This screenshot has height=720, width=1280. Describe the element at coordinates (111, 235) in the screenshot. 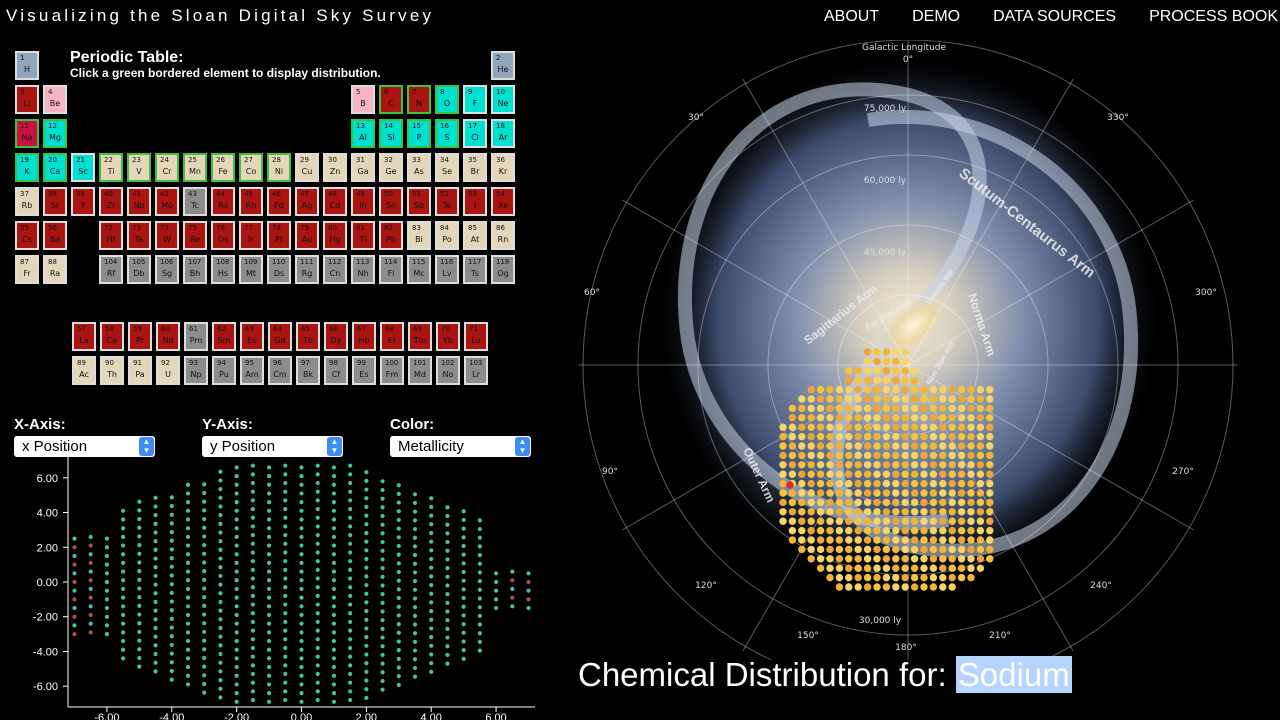

I see `element-hf: 72 Hf` at that location.